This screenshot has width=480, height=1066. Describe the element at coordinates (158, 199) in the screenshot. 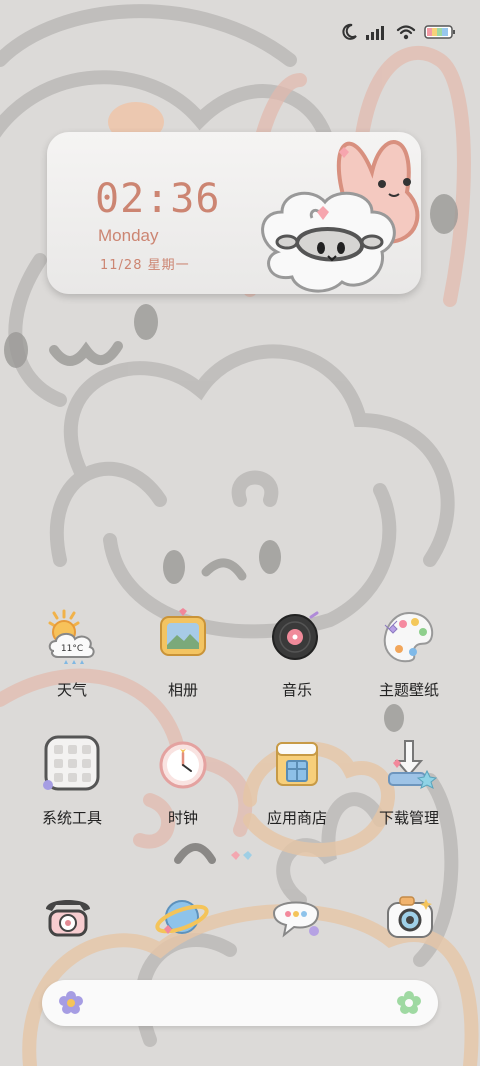

I see `widget-time: 02:36` at that location.